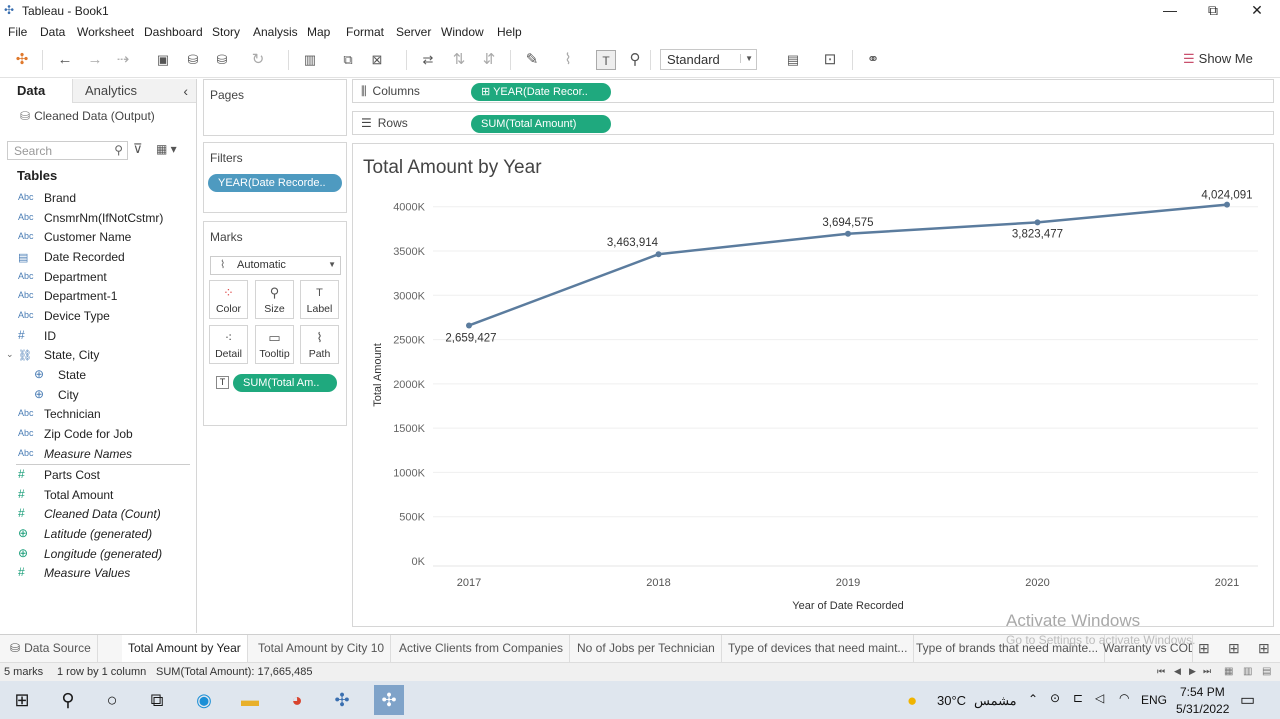  What do you see at coordinates (98, 515) in the screenshot?
I see `field-cleaned-data-count: # Cleaned Data (Count)` at bounding box center [98, 515].